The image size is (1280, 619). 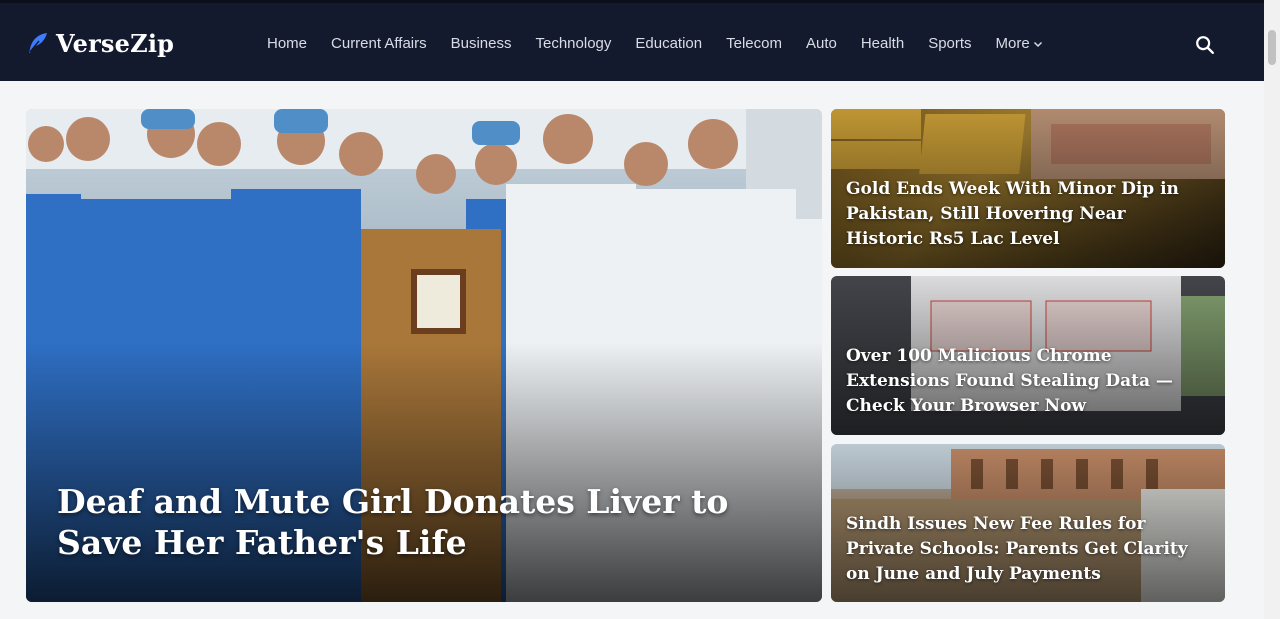 I want to click on nav-more-label: More, so click(x=1012, y=43).